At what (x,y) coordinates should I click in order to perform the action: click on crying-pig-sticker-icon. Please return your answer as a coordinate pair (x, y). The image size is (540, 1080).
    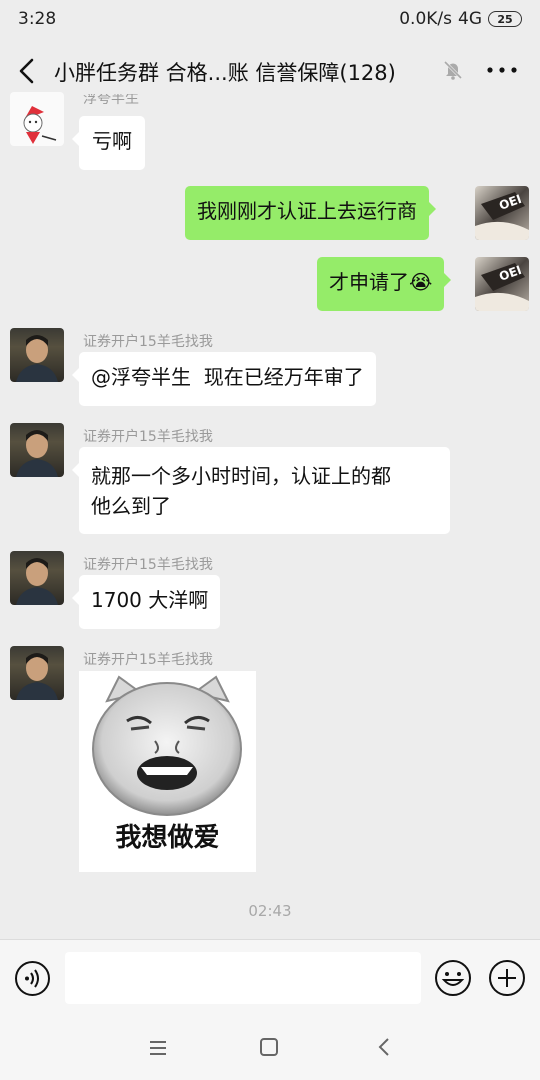
    Looking at the image, I should click on (167, 745).